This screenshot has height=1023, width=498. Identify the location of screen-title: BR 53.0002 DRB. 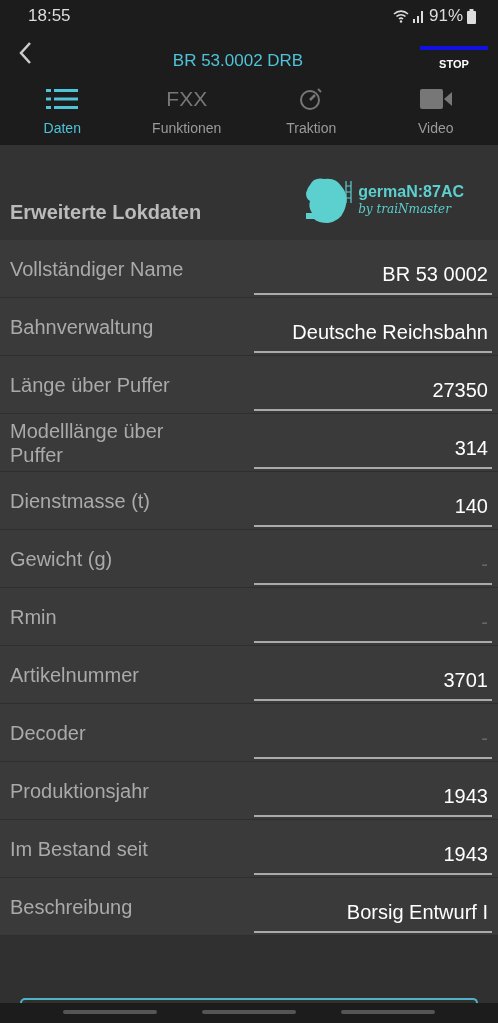
(238, 61).